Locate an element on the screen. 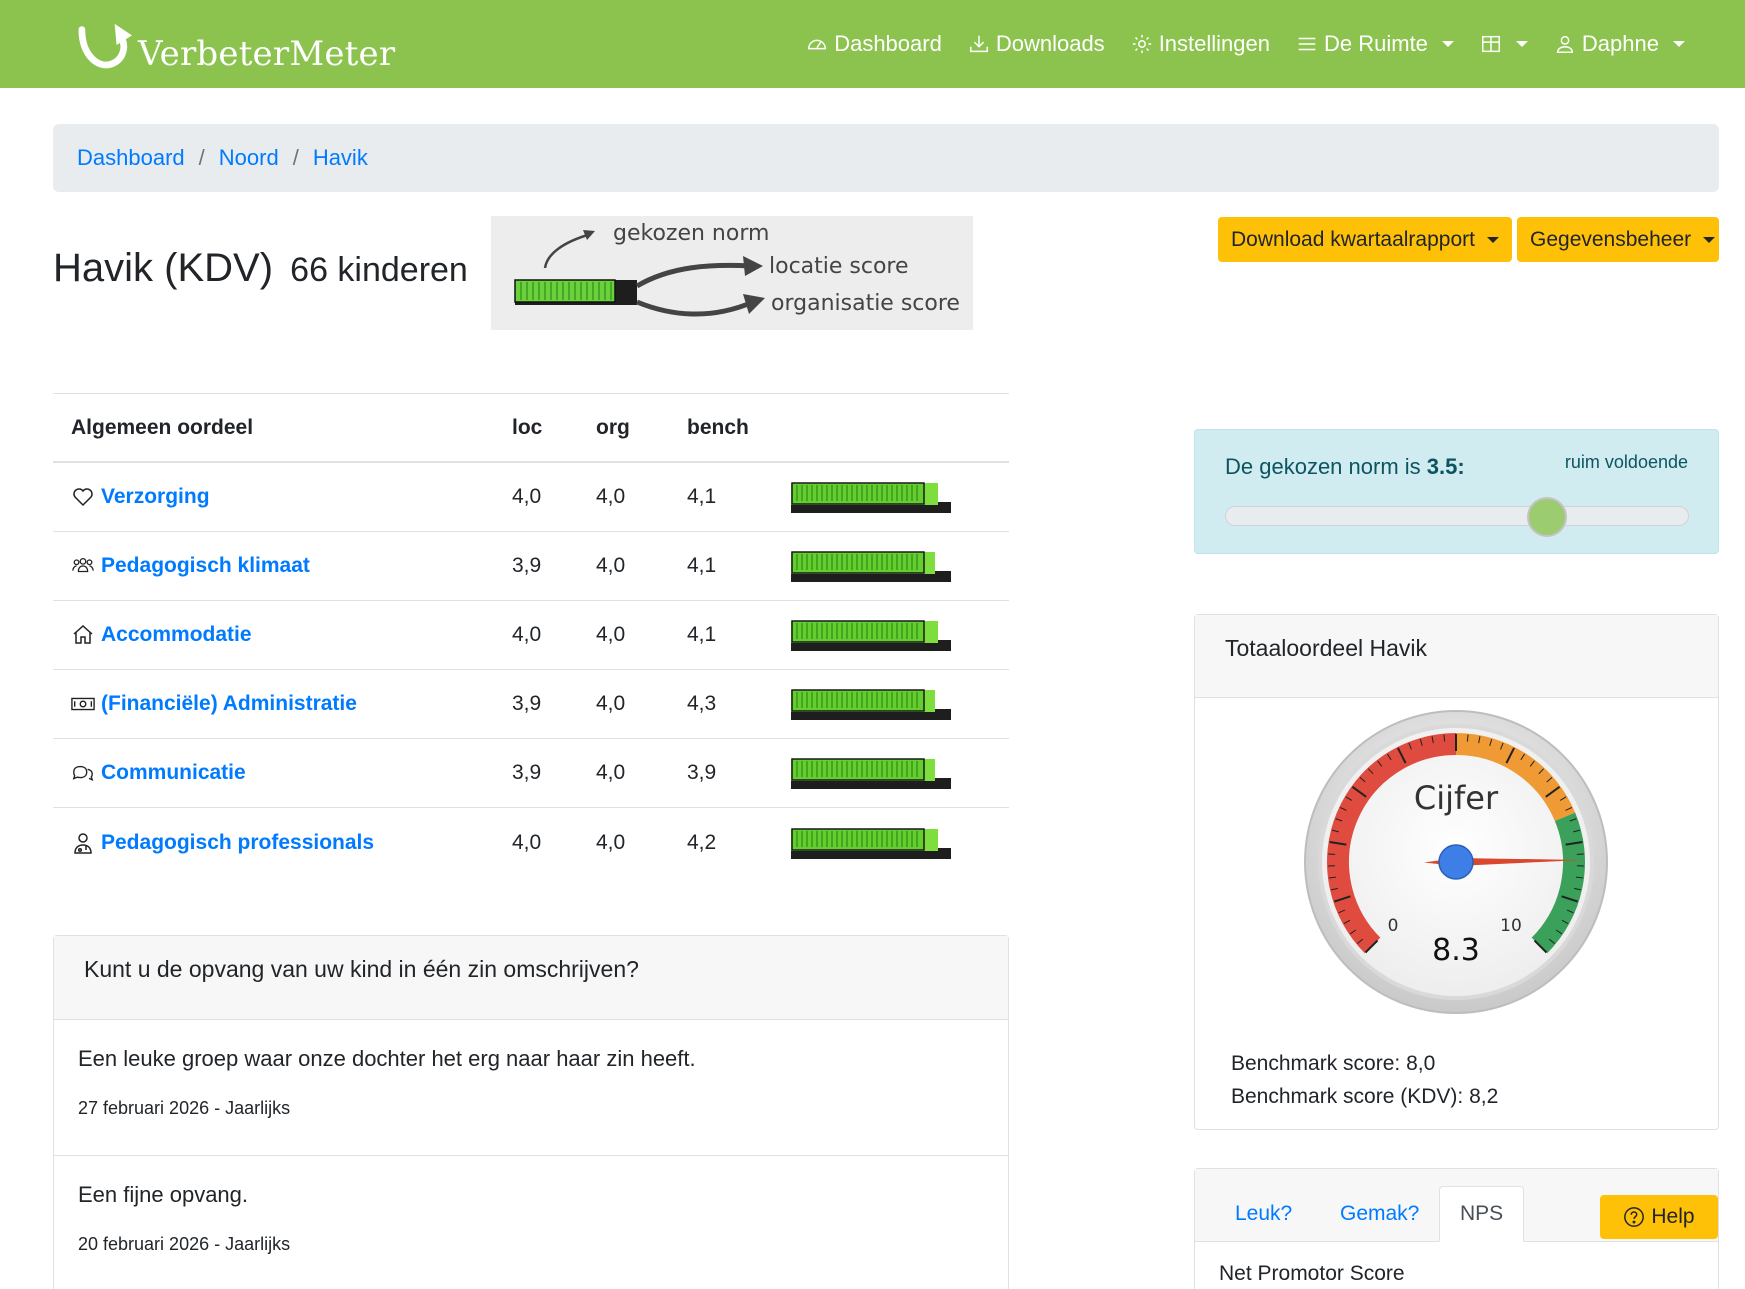  category-link-pedagogisch-klimaat: Pedagogisch klimaat is located at coordinates (205, 566).